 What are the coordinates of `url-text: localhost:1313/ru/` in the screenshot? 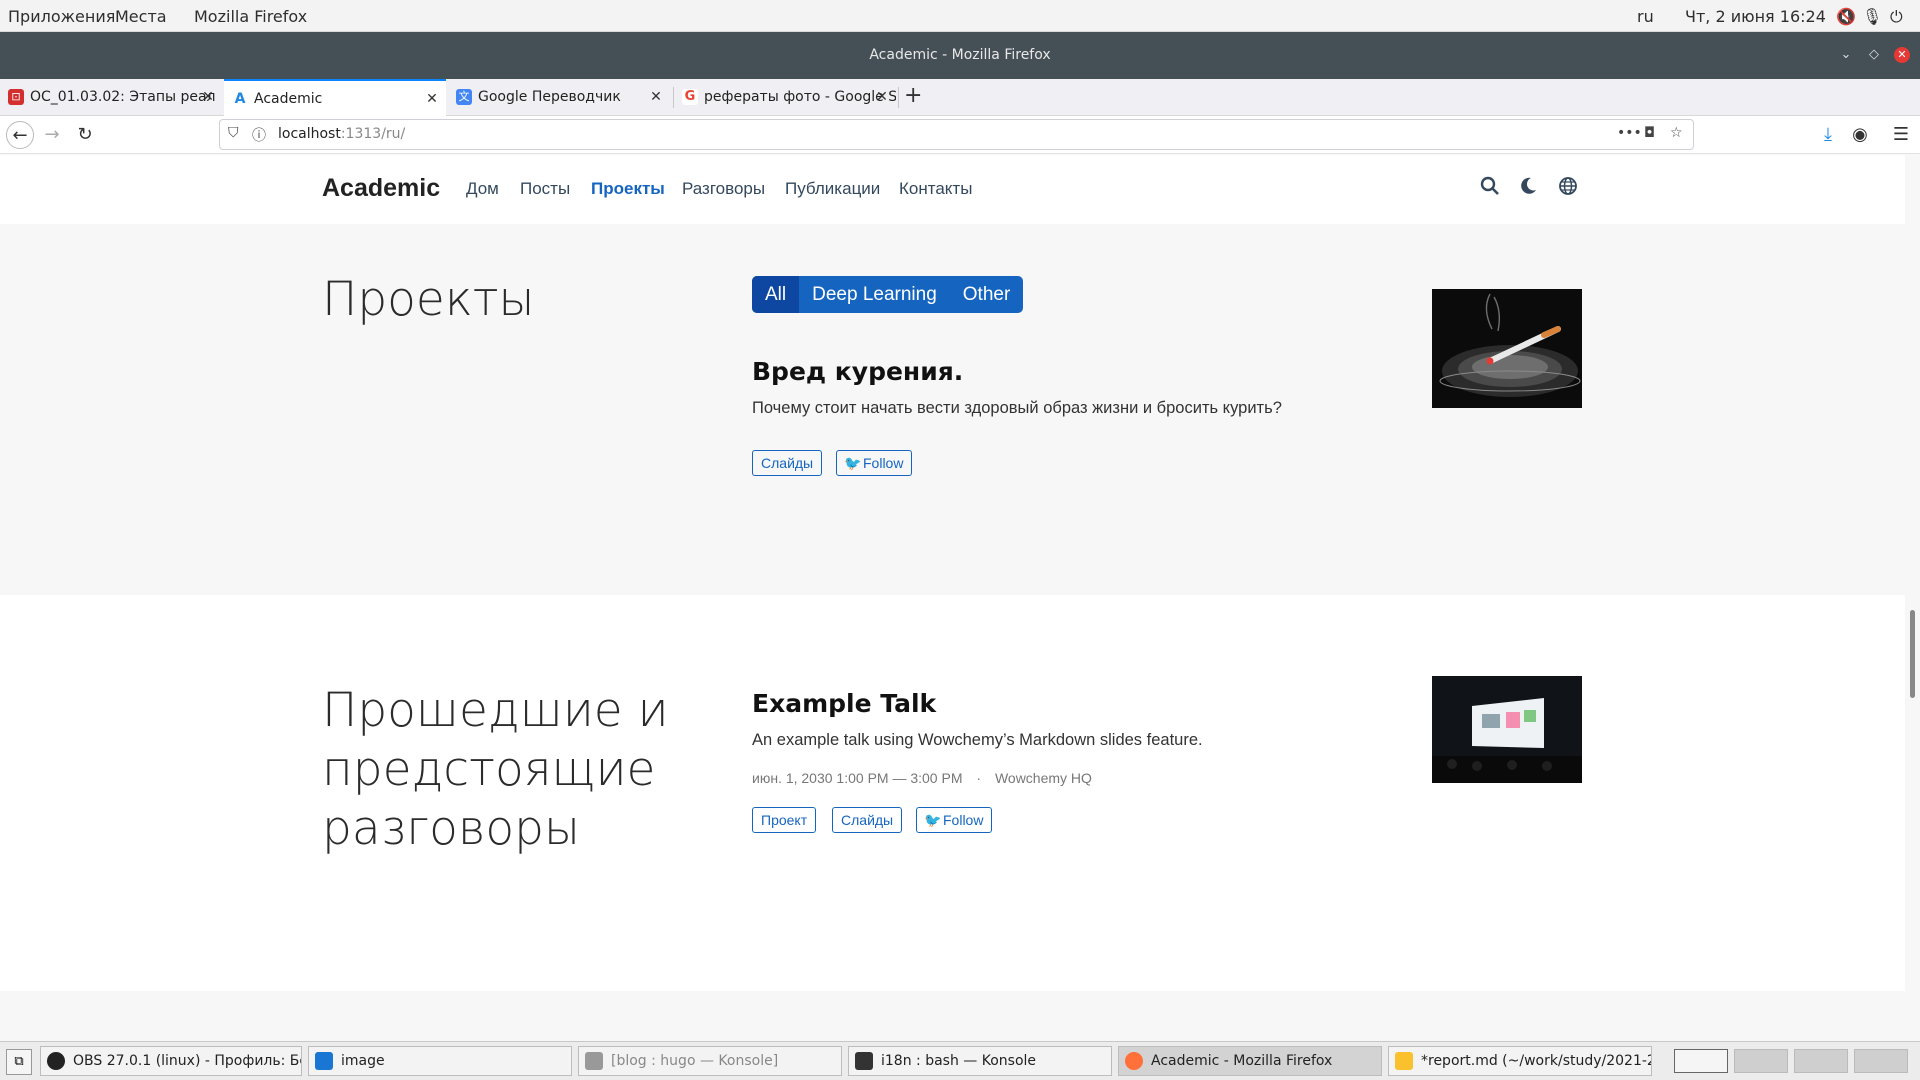 It's located at (341, 134).